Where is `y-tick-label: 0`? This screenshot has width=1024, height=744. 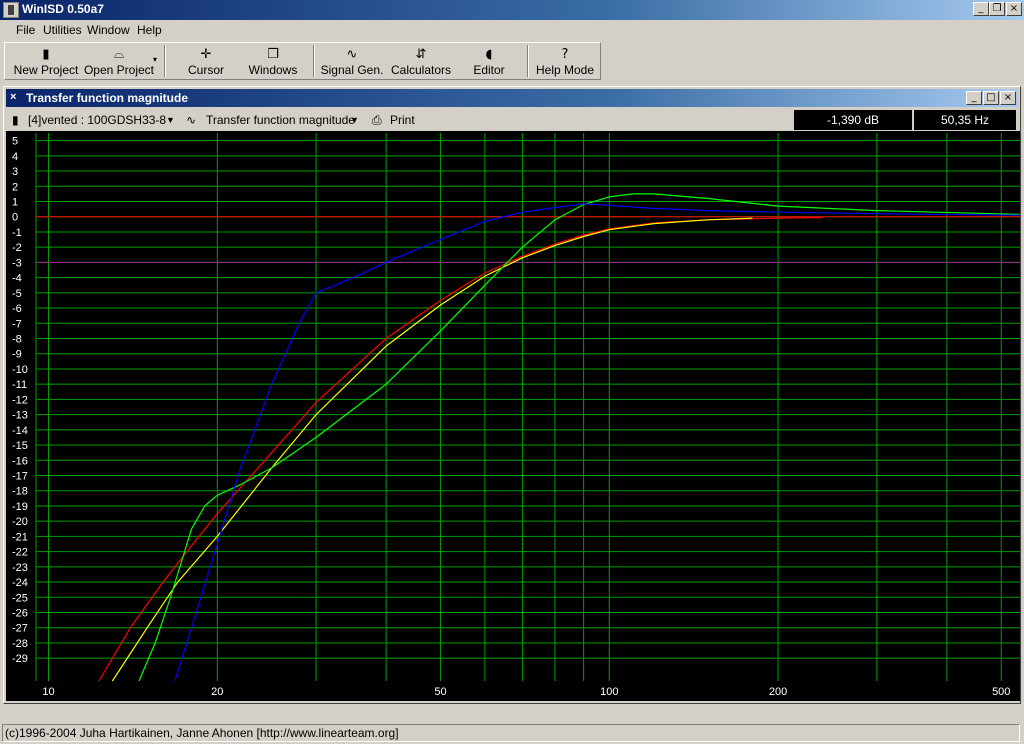
y-tick-label: 0 is located at coordinates (15, 218).